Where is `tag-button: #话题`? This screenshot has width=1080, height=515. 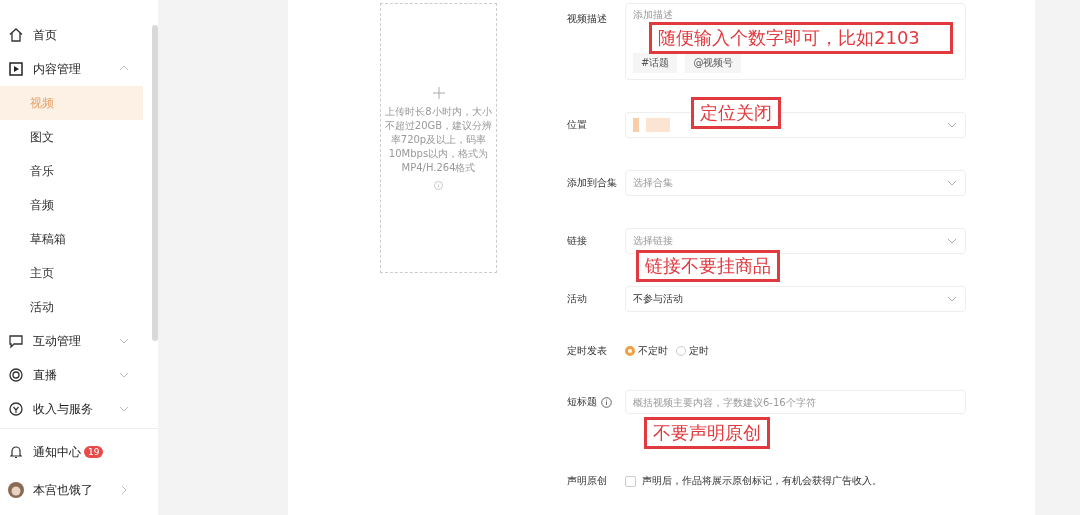 tag-button: #话题 is located at coordinates (655, 63).